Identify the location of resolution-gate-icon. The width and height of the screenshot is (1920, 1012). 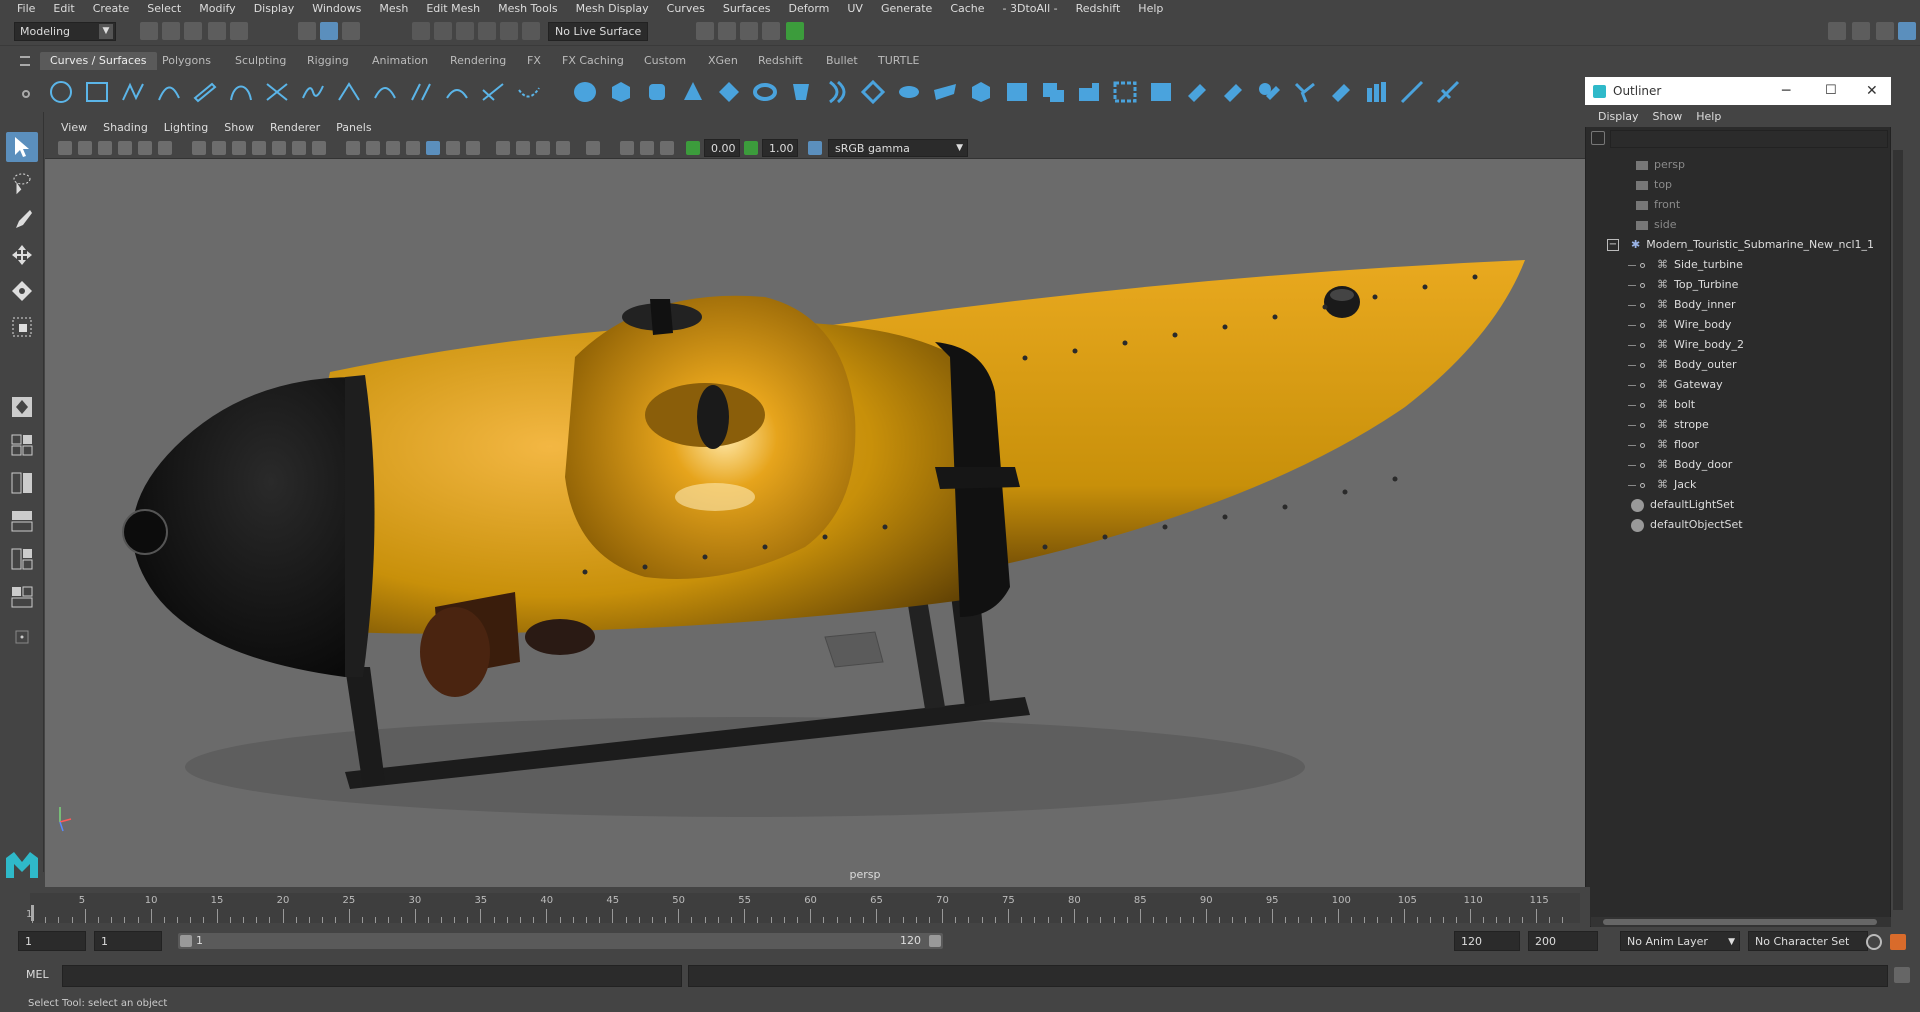
(239, 148).